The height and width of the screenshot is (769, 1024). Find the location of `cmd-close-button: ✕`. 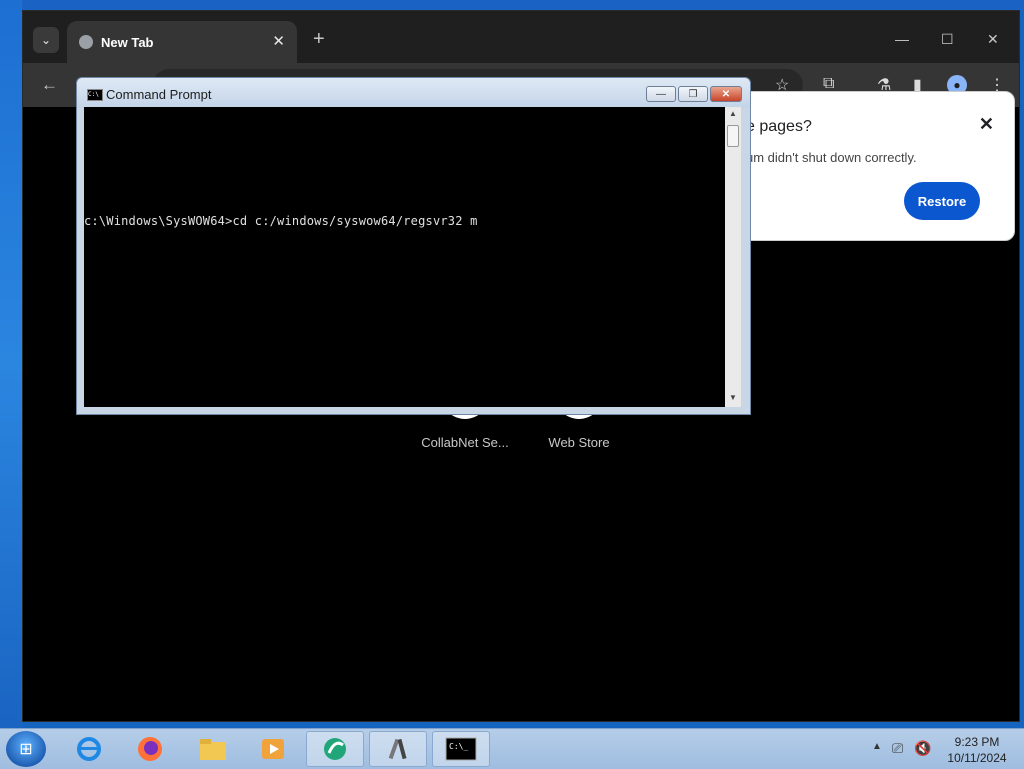

cmd-close-button: ✕ is located at coordinates (726, 94).